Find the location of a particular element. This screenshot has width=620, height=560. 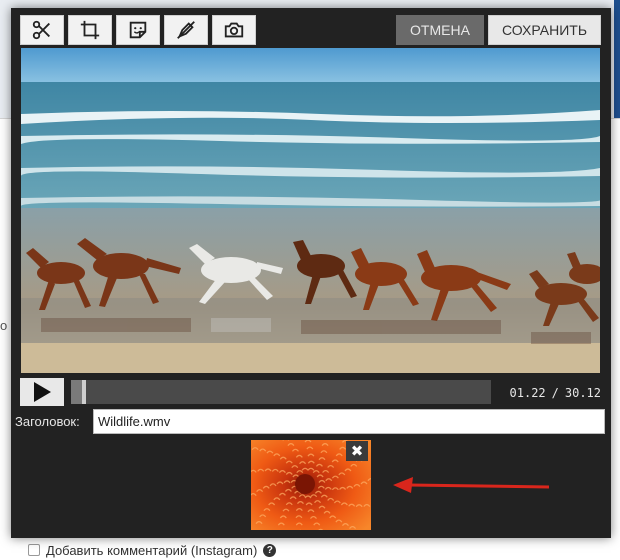

sticker-icon is located at coordinates (138, 30).